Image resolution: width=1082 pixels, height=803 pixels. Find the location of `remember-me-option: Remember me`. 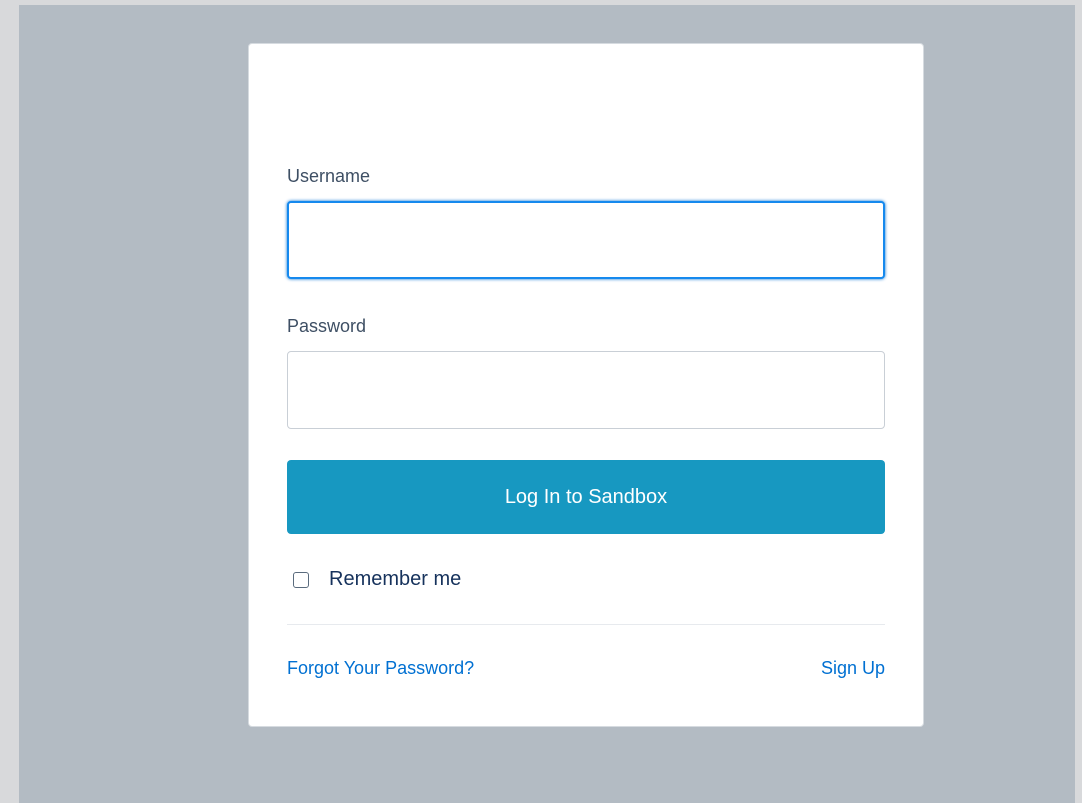

remember-me-option: Remember me is located at coordinates (377, 579).